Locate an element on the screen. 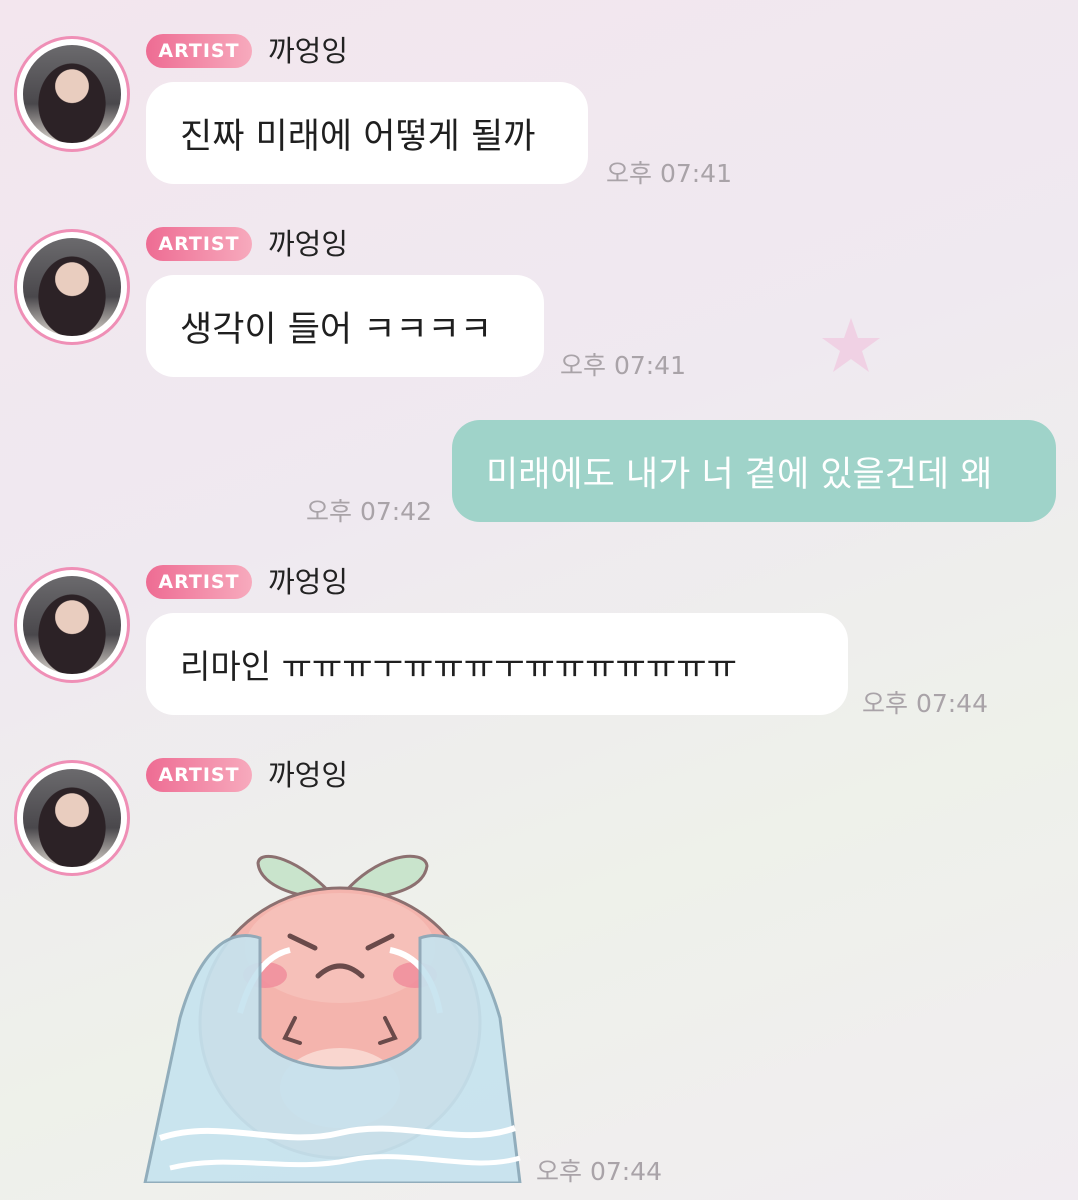 The image size is (1078, 1200). star-decoration-icon is located at coordinates (851, 345).